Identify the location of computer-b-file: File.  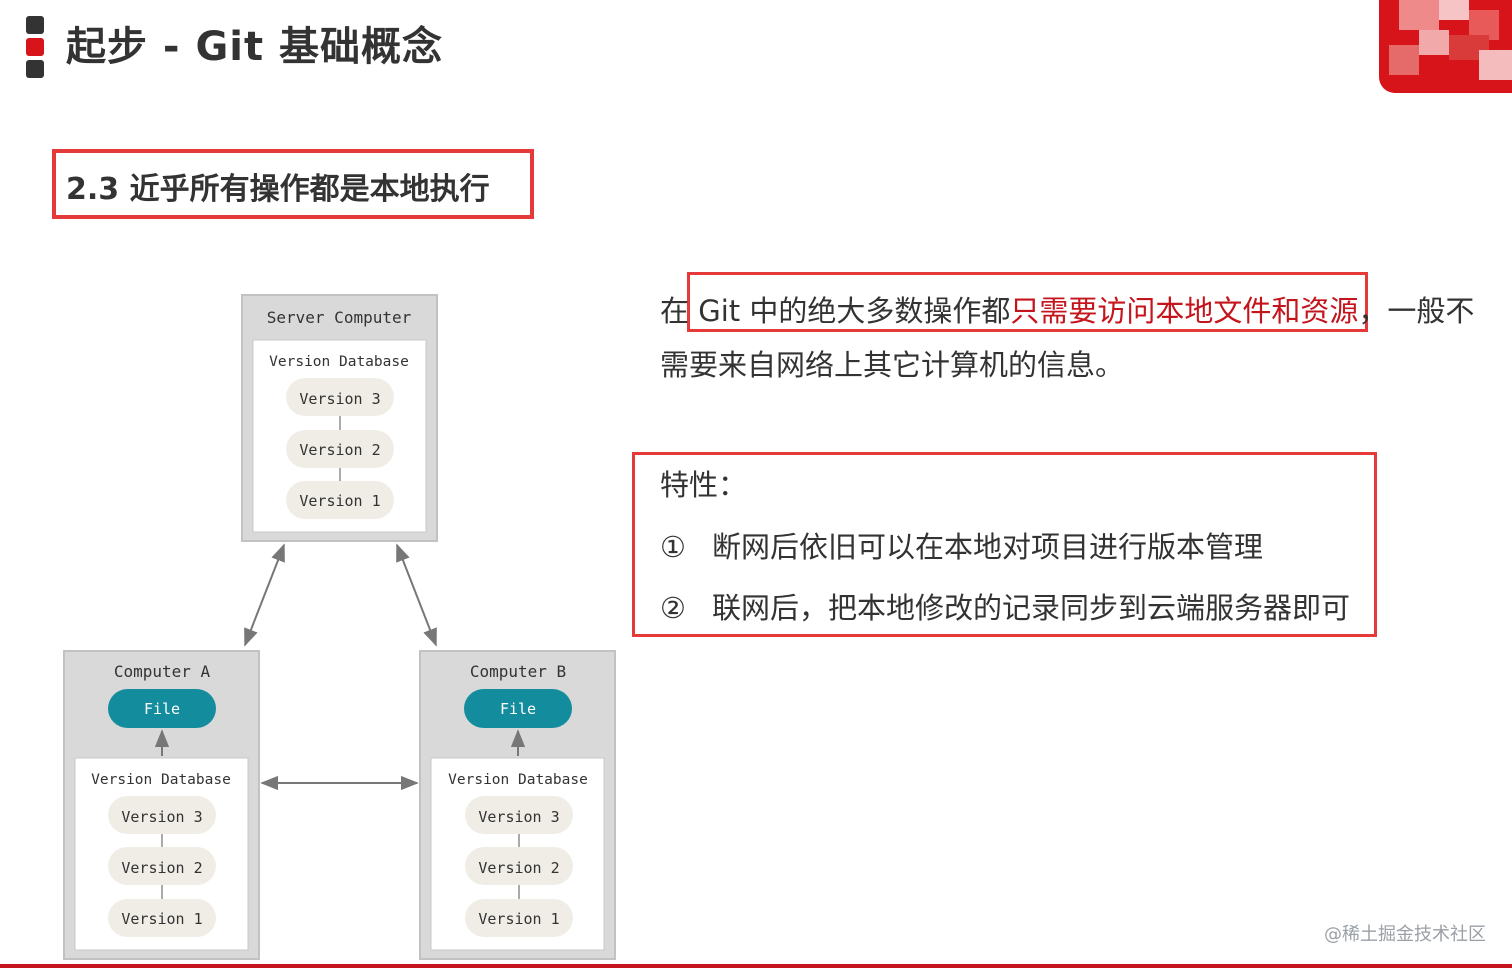
(518, 709).